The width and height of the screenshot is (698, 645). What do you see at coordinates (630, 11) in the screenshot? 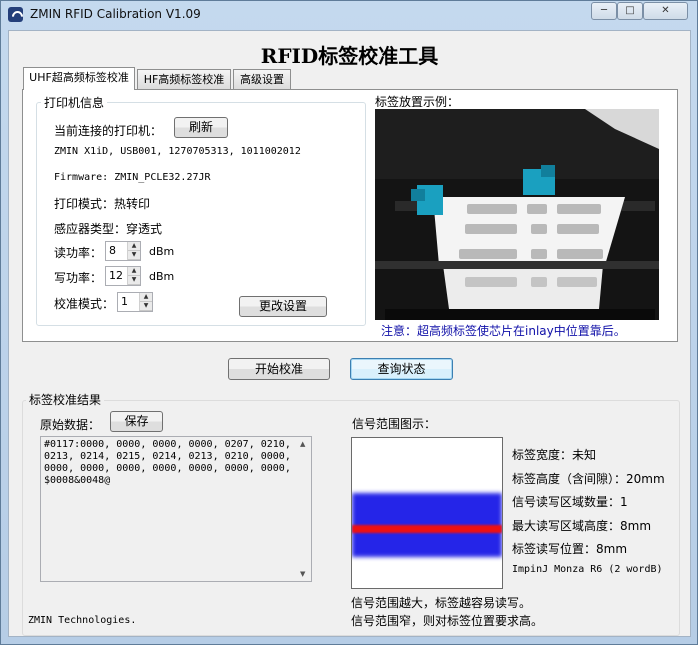
I see `maximize-button: □` at bounding box center [630, 11].